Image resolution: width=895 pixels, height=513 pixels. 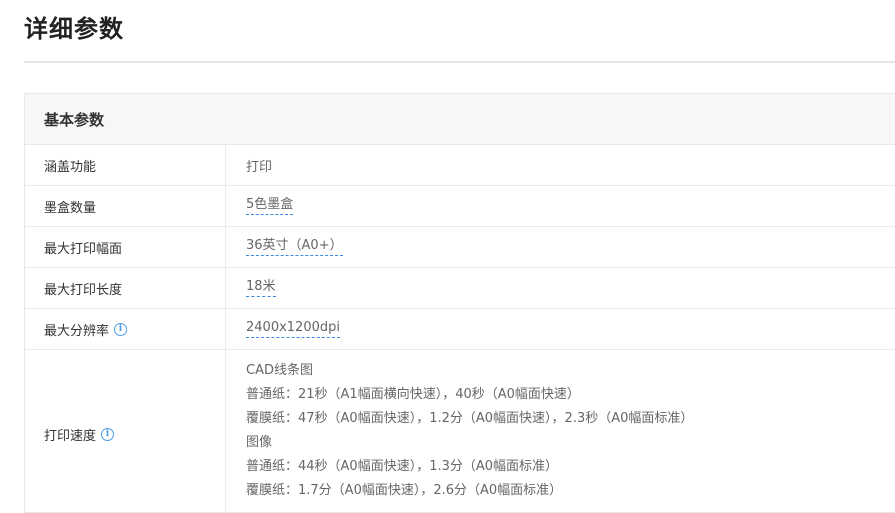 What do you see at coordinates (460, 119) in the screenshot?
I see `section-header: 基本参数` at bounding box center [460, 119].